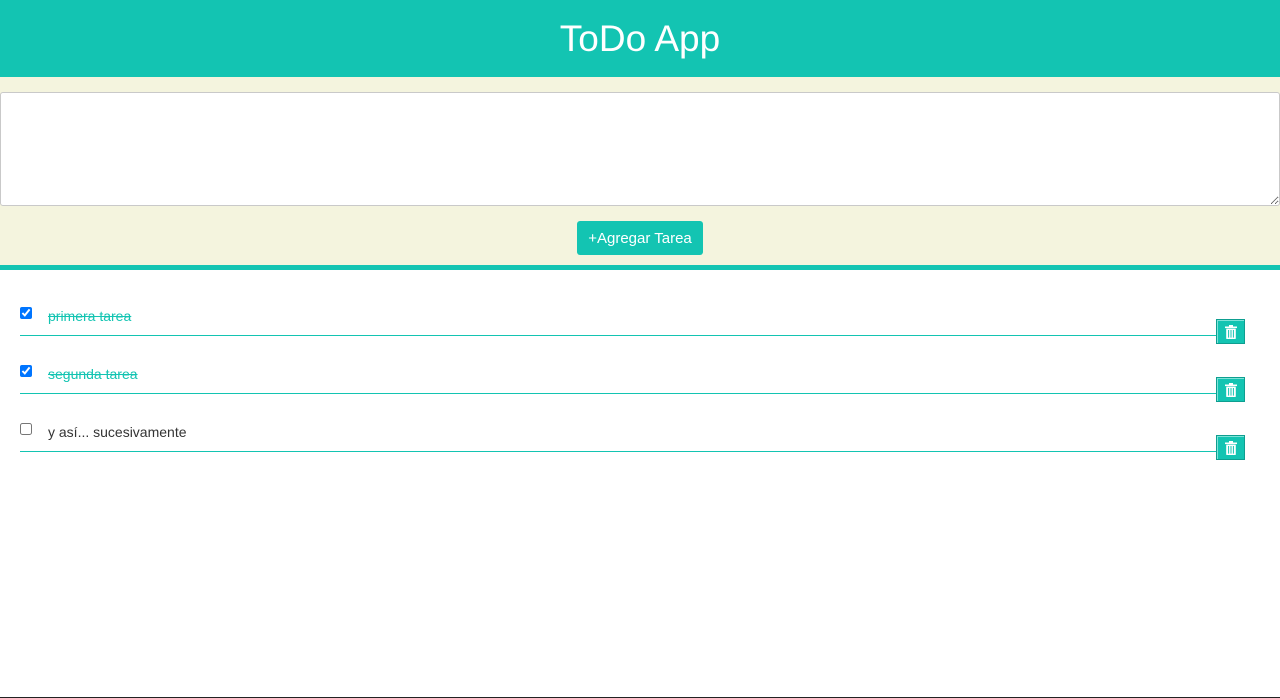  Describe the element at coordinates (632, 329) in the screenshot. I see `task-item: primera tarea` at that location.